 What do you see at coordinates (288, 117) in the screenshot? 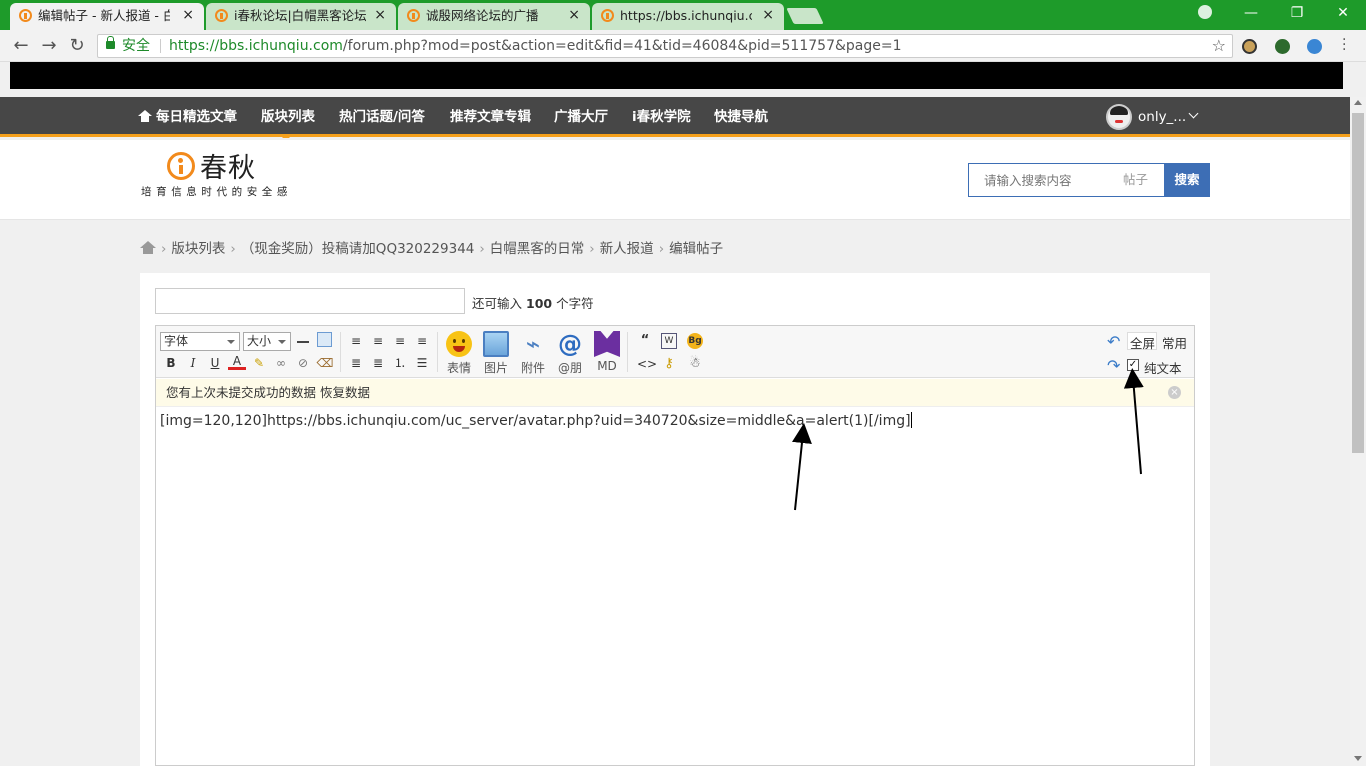
I see `nav-item-forums: 版块列表` at bounding box center [288, 117].